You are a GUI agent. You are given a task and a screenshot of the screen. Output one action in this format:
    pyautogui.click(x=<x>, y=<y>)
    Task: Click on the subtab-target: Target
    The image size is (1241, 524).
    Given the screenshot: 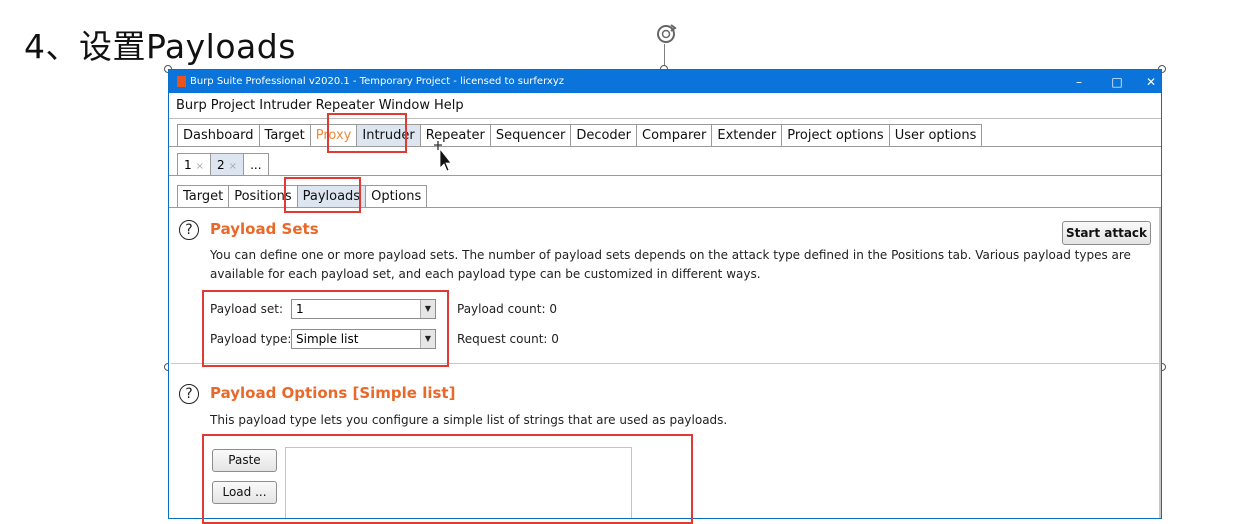 What is the action you would take?
    pyautogui.click(x=203, y=196)
    